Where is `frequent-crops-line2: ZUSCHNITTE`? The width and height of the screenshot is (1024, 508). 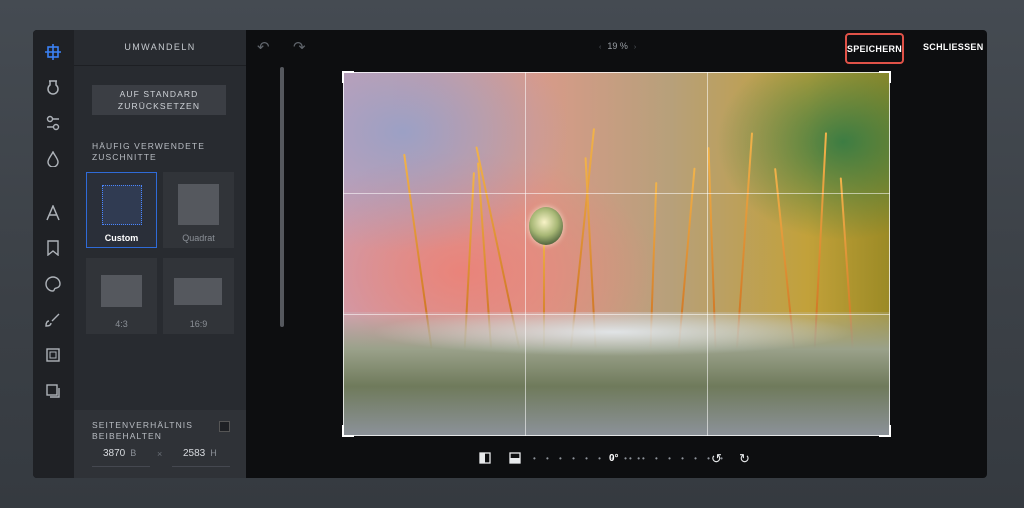
frequent-crops-line2: ZUSCHNITTE is located at coordinates (124, 157).